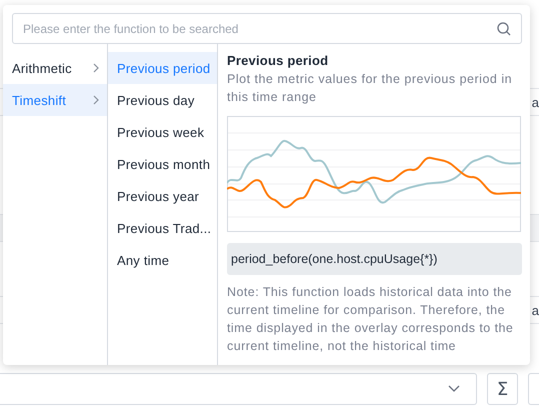  Describe the element at coordinates (504, 29) in the screenshot. I see `search-icon` at that location.